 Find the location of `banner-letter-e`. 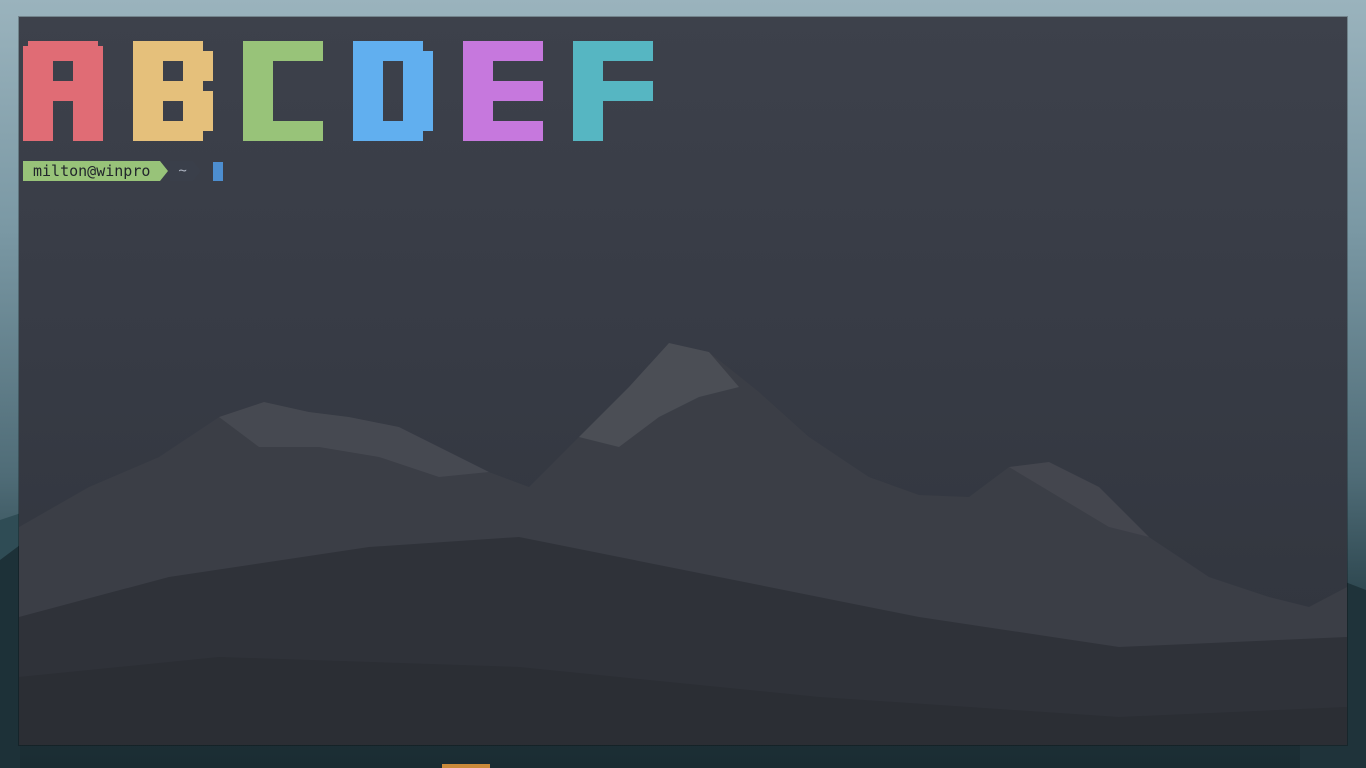

banner-letter-e is located at coordinates (503, 91).